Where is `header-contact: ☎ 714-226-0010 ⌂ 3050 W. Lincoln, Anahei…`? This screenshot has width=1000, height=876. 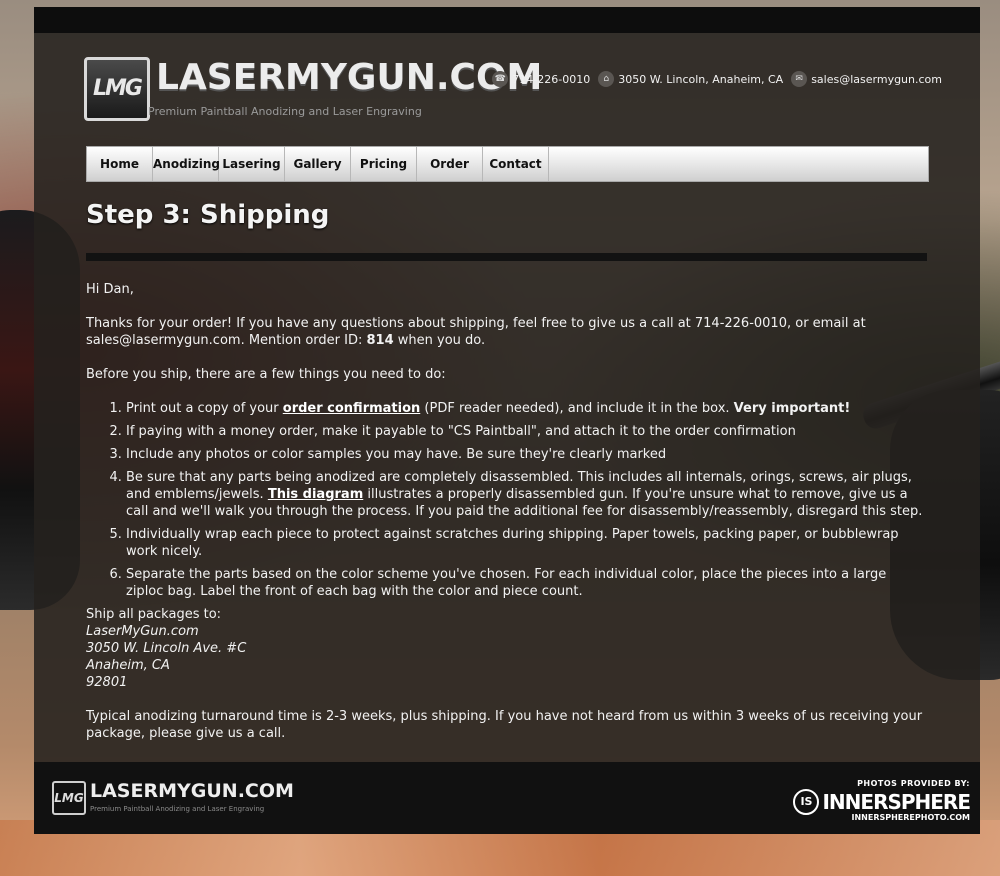
header-contact: ☎ 714-226-0010 ⌂ 3050 W. Lincoln, Anahei… is located at coordinates (715, 79).